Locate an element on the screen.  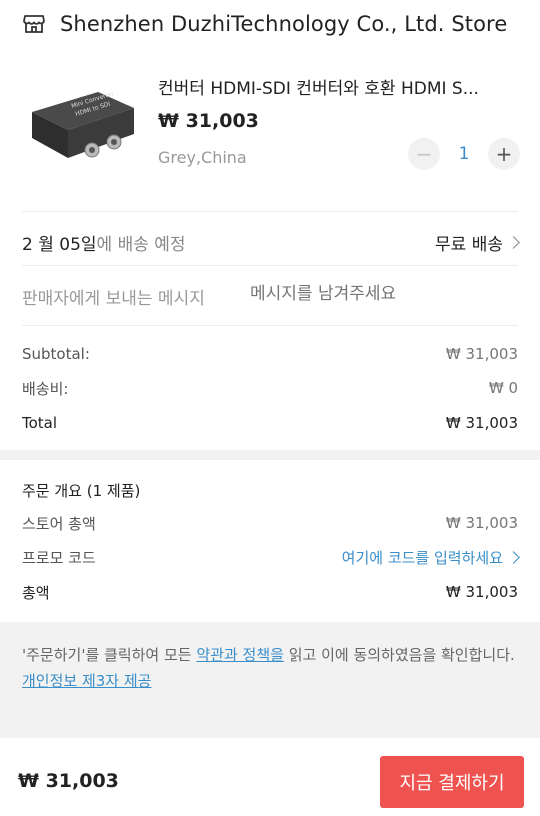
section-separator is located at coordinates (270, 455).